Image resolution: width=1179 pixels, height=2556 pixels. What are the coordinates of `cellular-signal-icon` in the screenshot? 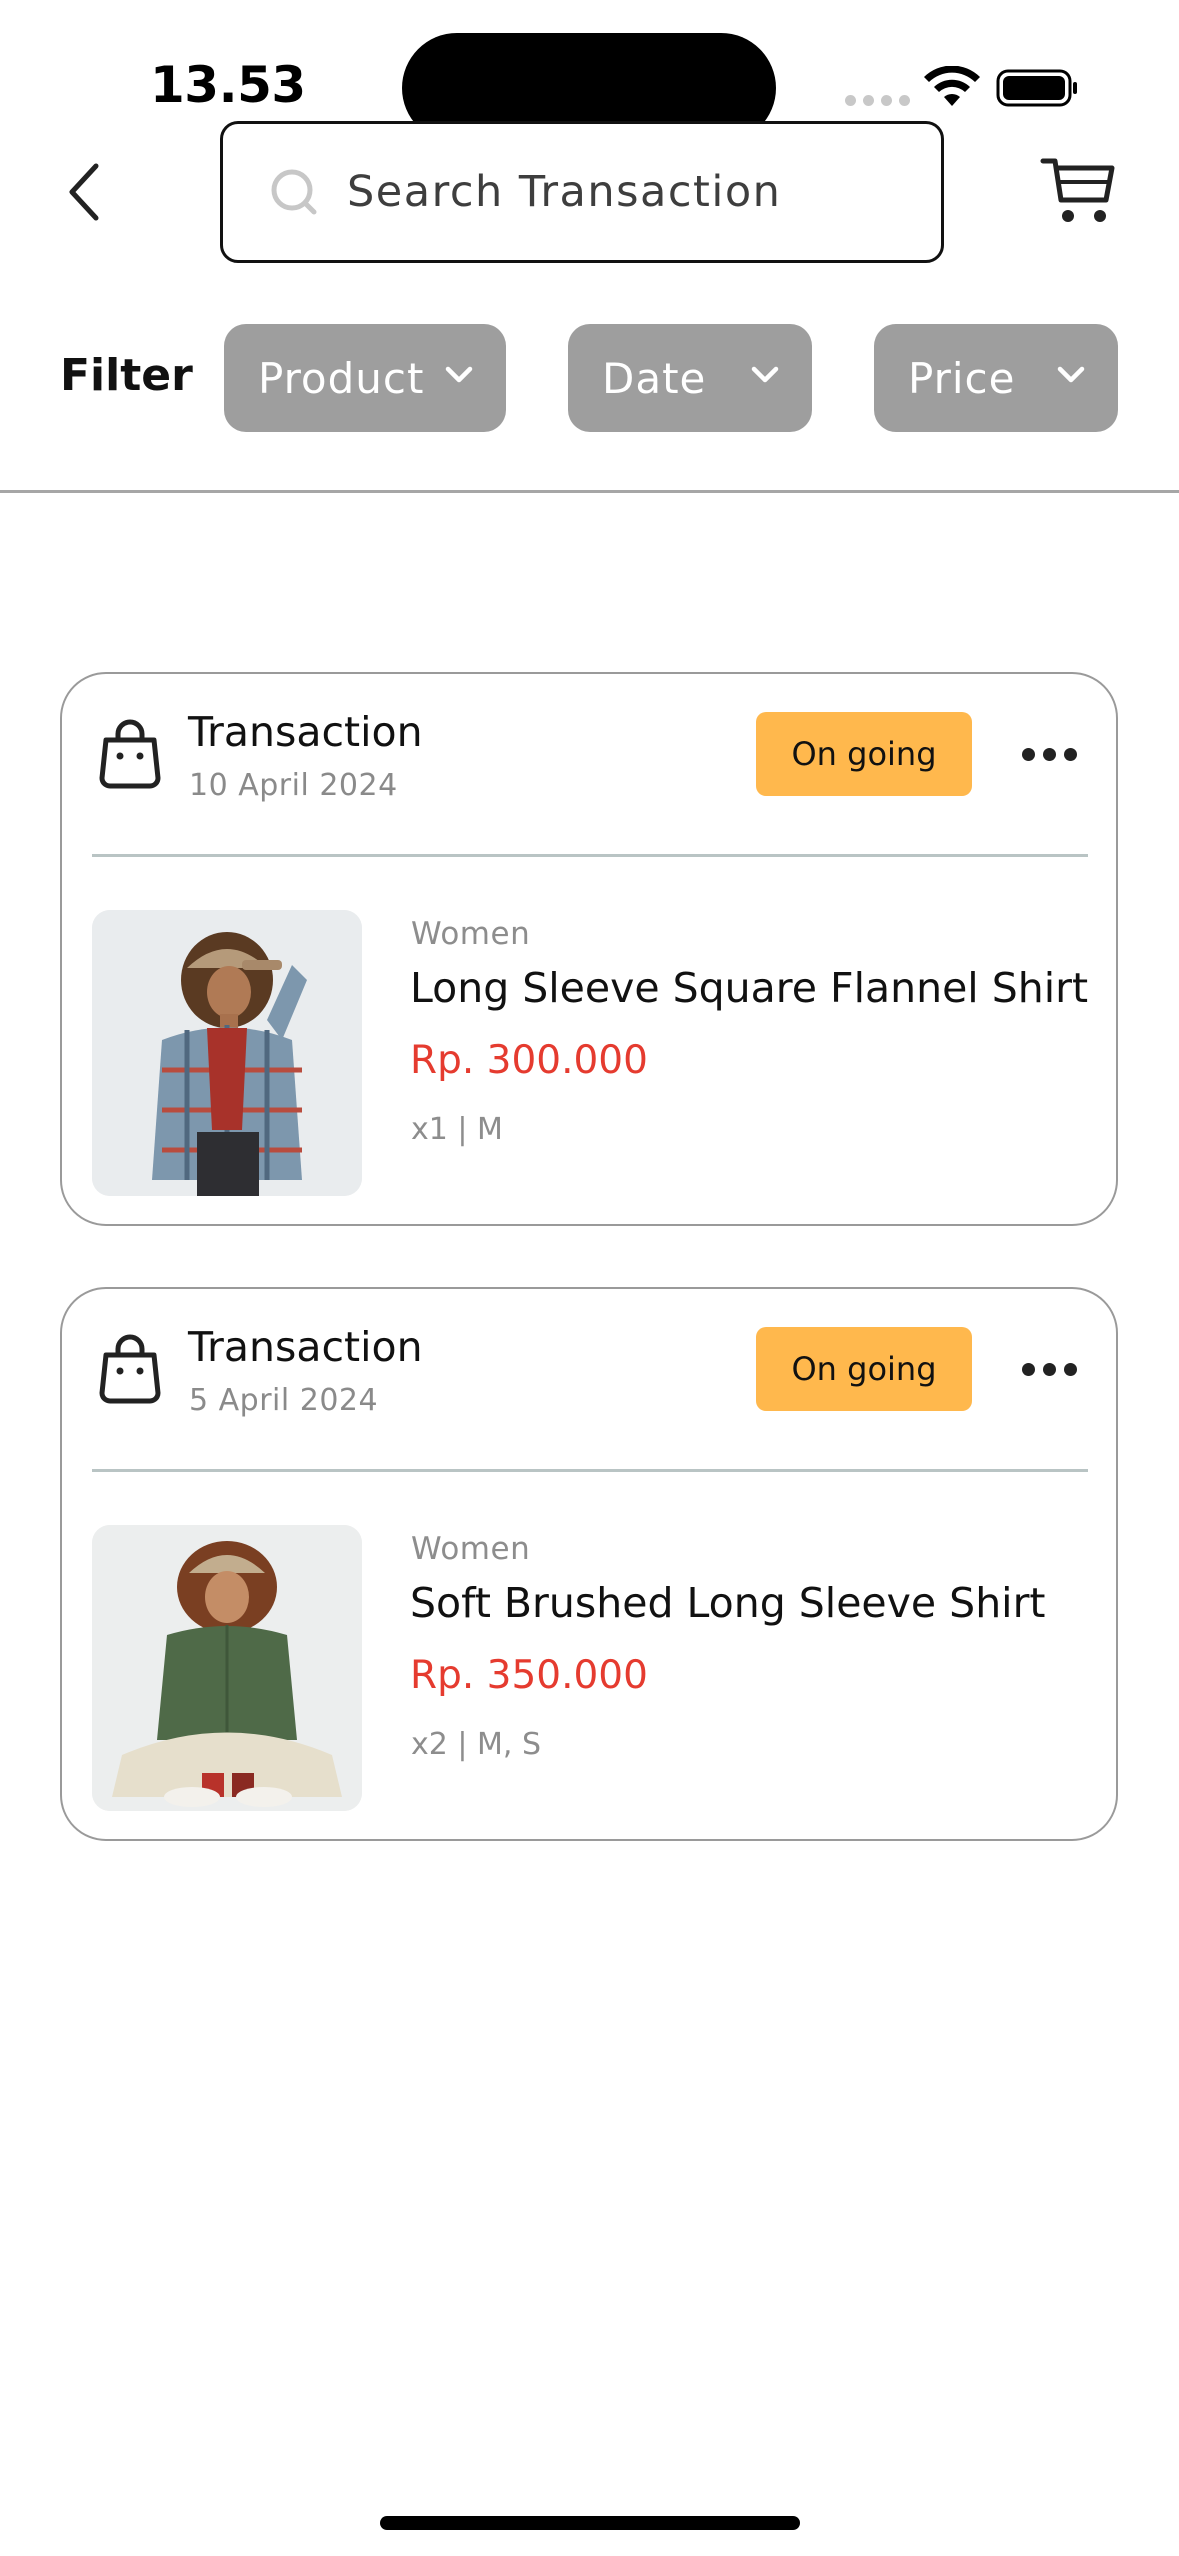 It's located at (877, 100).